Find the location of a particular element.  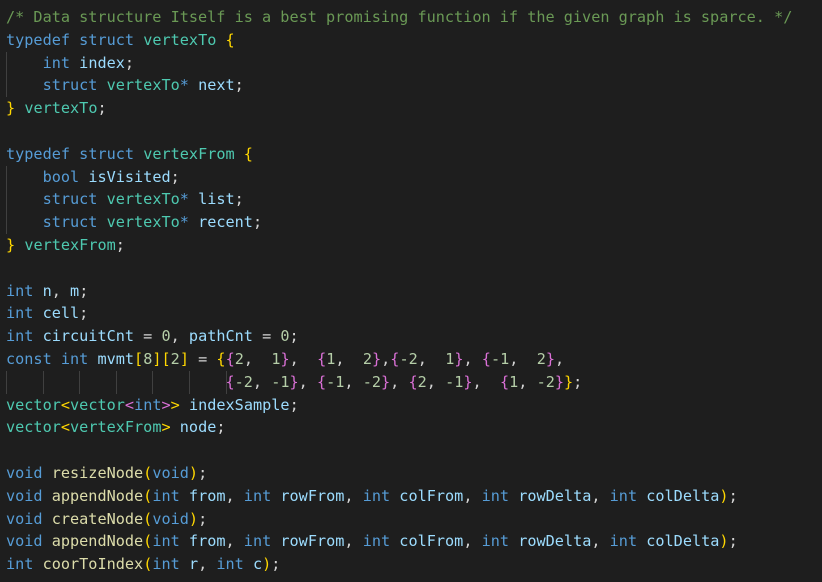

code-token: isVisited is located at coordinates (129, 176).